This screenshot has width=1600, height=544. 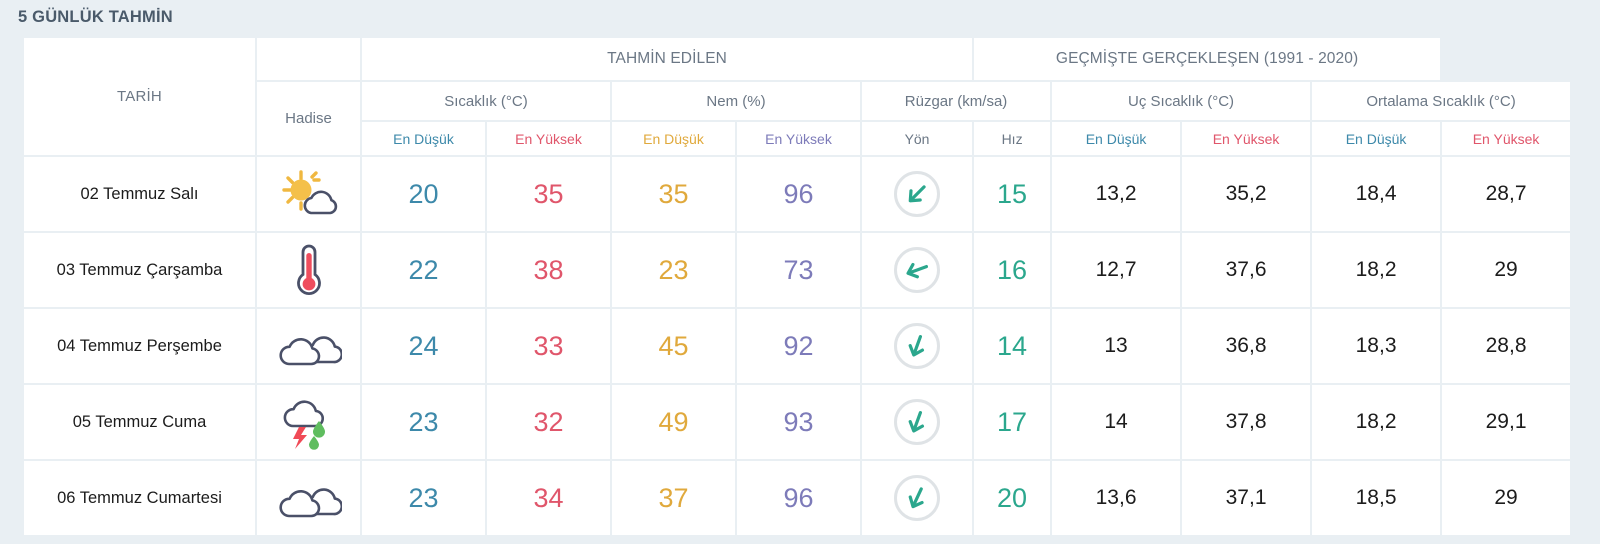 What do you see at coordinates (673, 498) in the screenshot?
I see `cell-humidity-min: 37` at bounding box center [673, 498].